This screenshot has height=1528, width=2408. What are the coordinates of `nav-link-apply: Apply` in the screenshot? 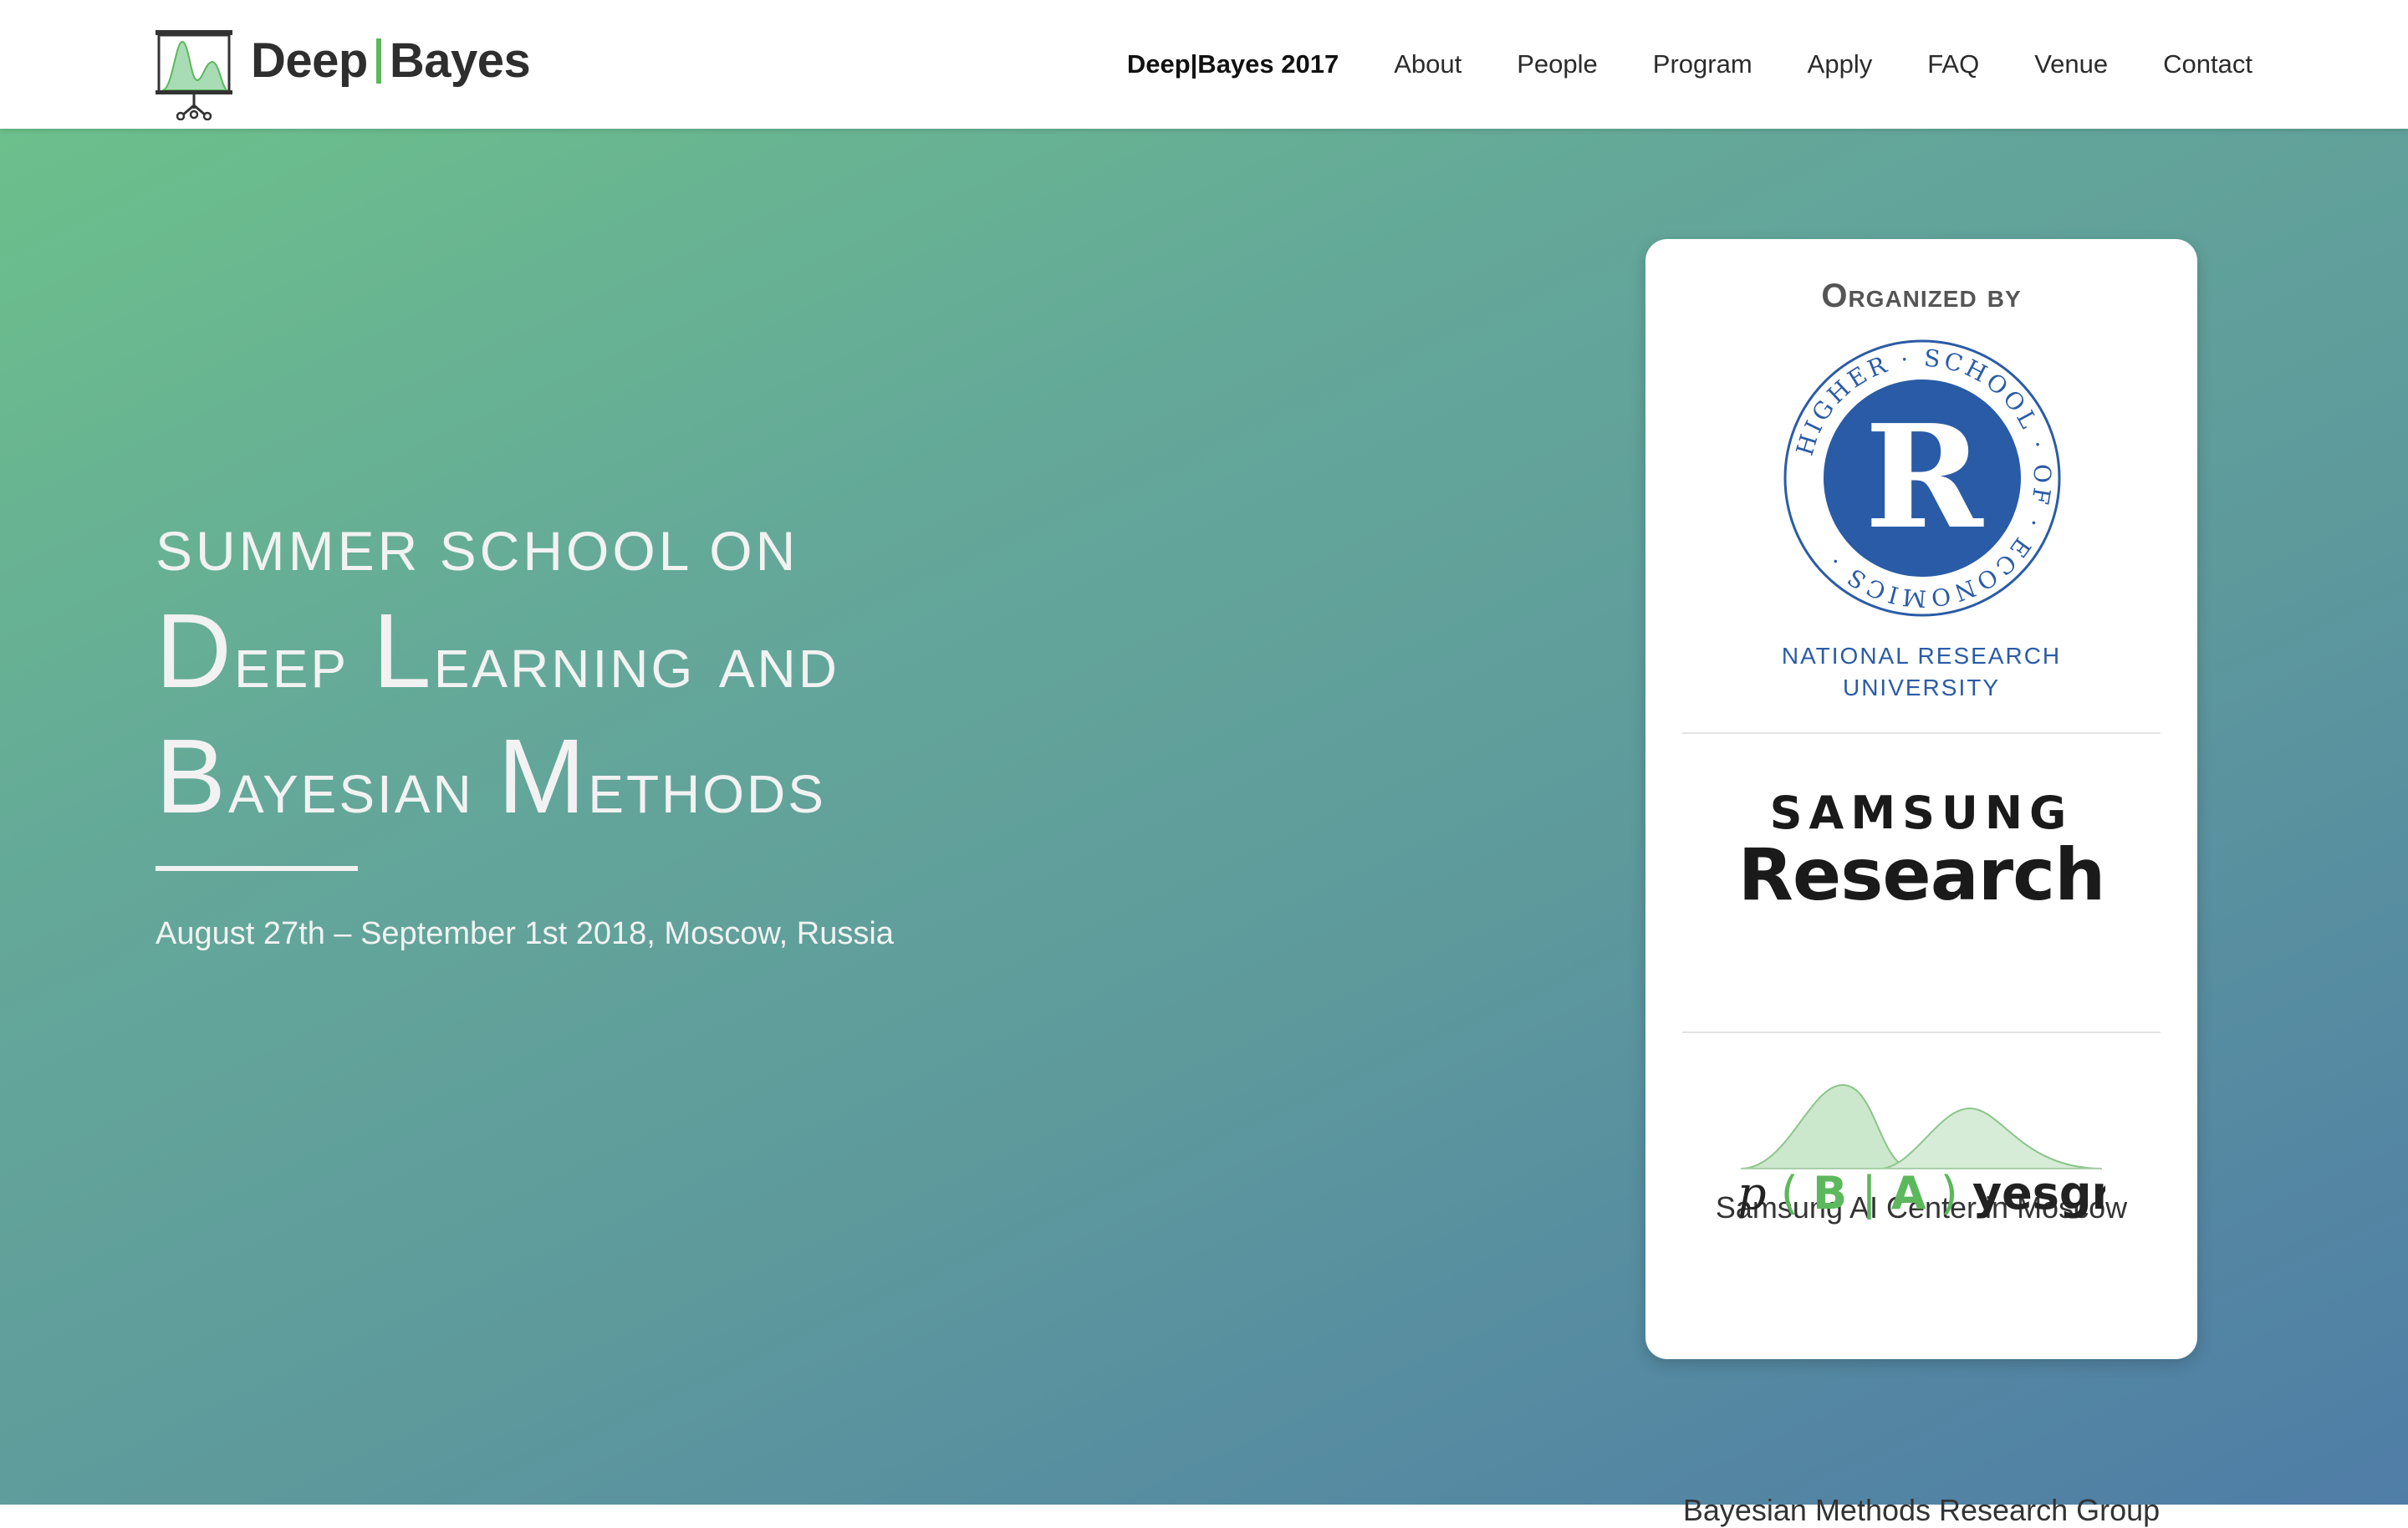 It's located at (1841, 64).